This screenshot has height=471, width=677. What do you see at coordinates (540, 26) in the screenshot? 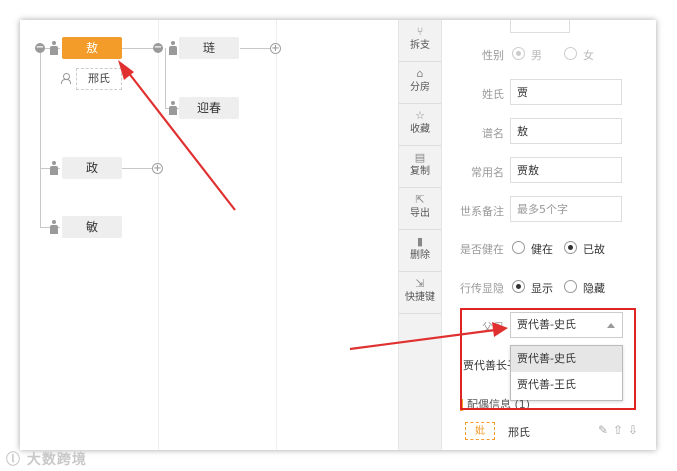
I see `avatar-box` at bounding box center [540, 26].